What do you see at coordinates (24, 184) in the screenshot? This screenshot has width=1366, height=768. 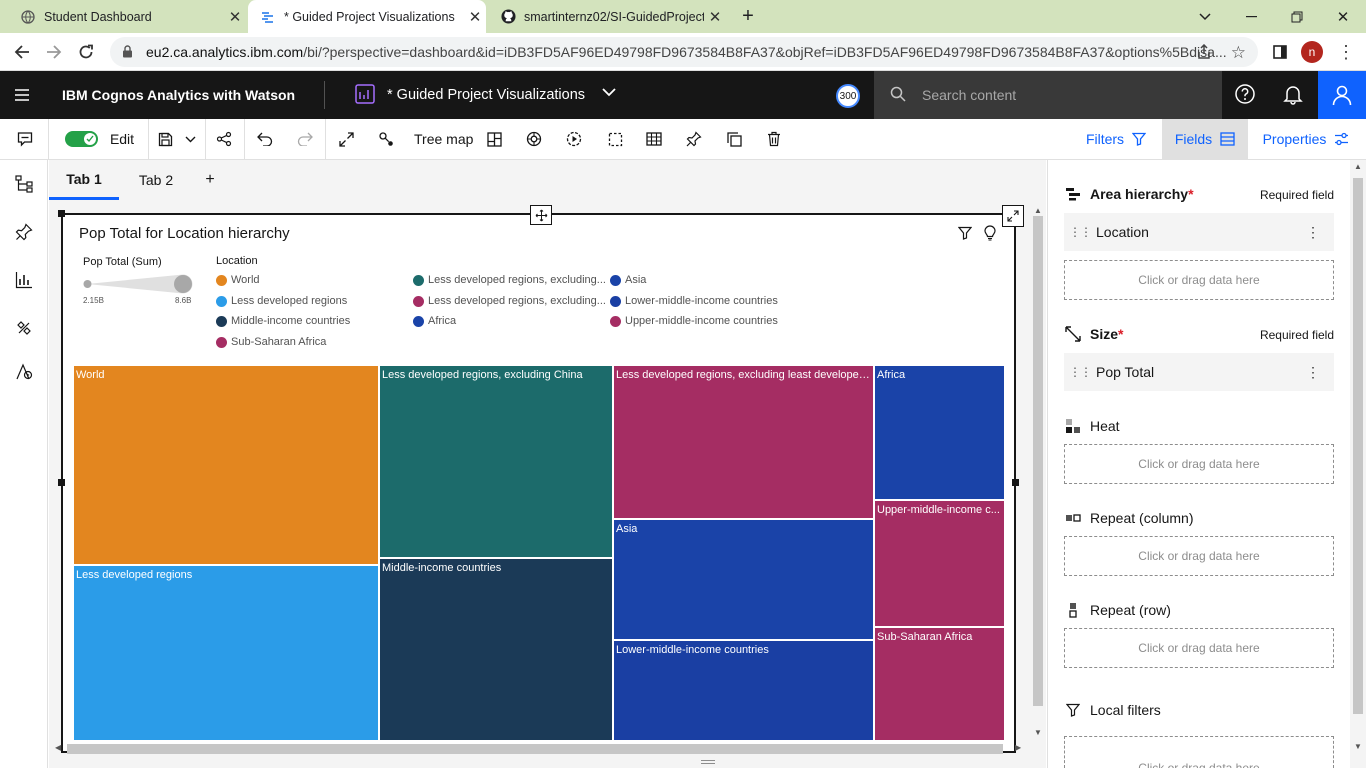 I see `navigation-tree-icon` at bounding box center [24, 184].